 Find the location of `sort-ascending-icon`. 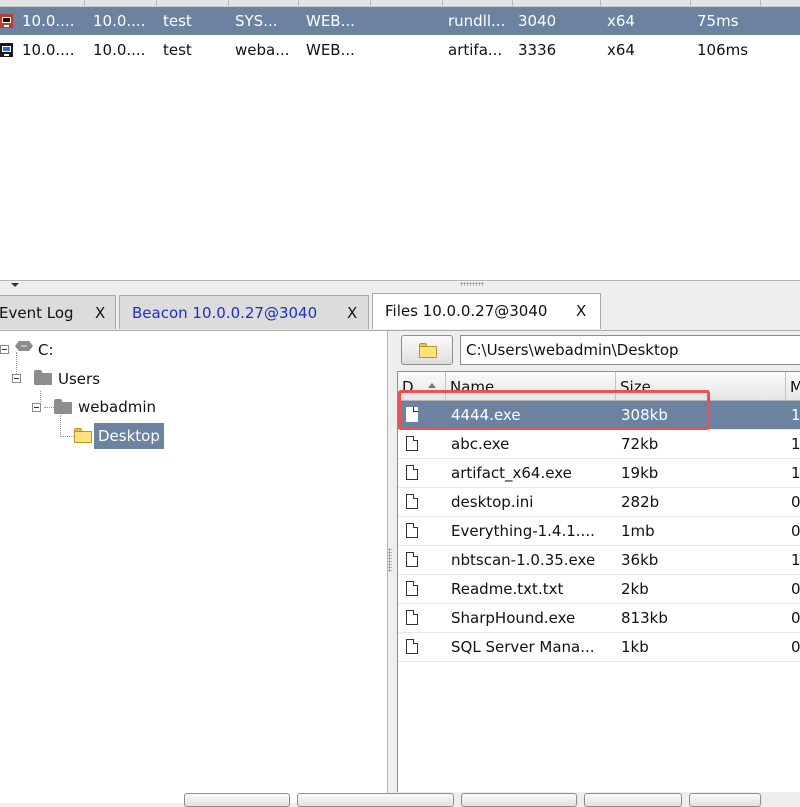

sort-ascending-icon is located at coordinates (432, 385).